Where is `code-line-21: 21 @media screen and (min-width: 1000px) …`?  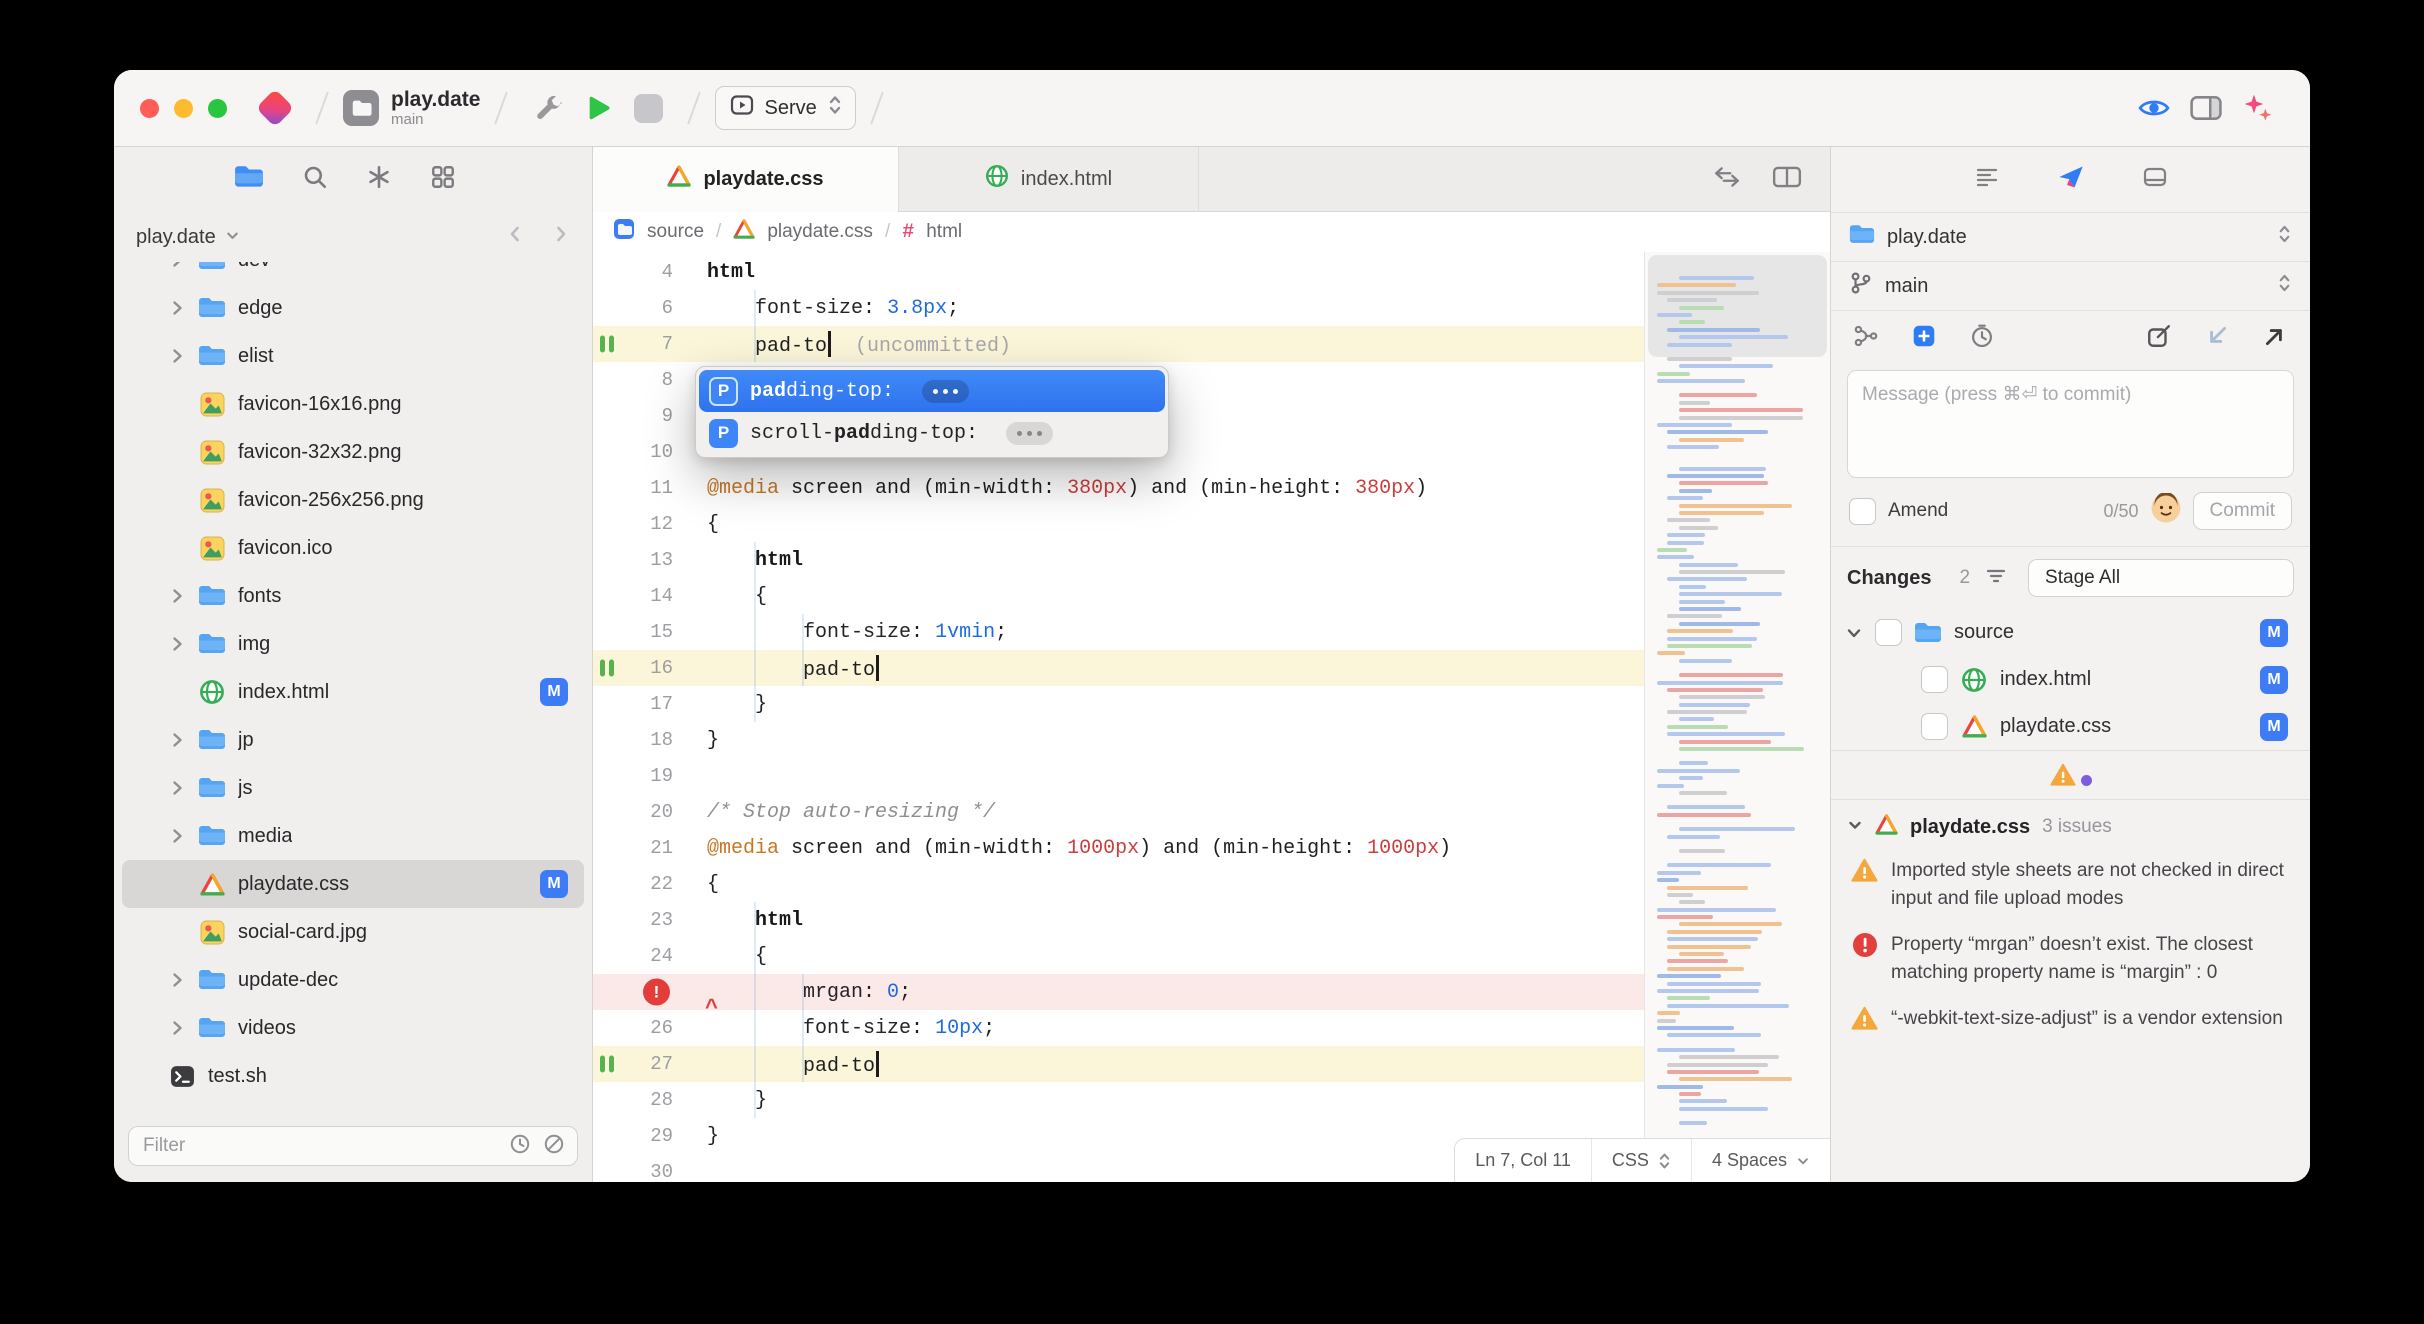 code-line-21: 21 @media screen and (min-width: 1000px) … is located at coordinates (1118, 848).